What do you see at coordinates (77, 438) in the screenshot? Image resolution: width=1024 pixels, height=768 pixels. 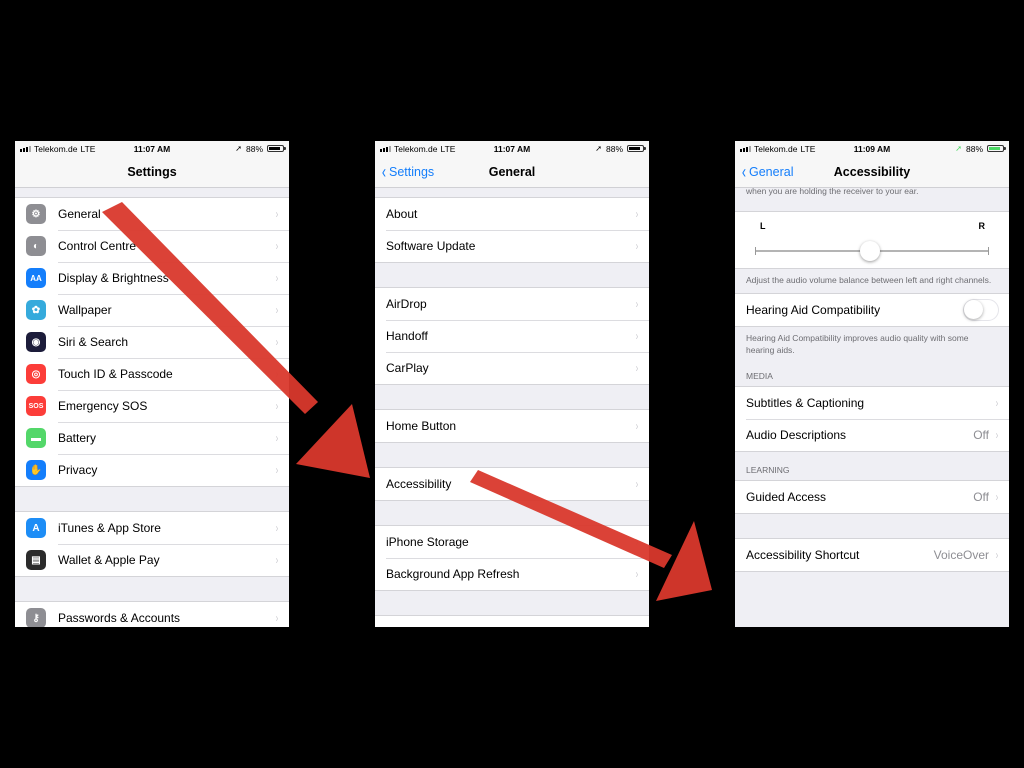 I see `settings-item-label: Battery` at bounding box center [77, 438].